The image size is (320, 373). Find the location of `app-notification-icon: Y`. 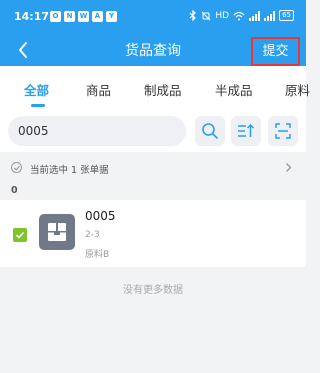

app-notification-icon: Y is located at coordinates (111, 16).